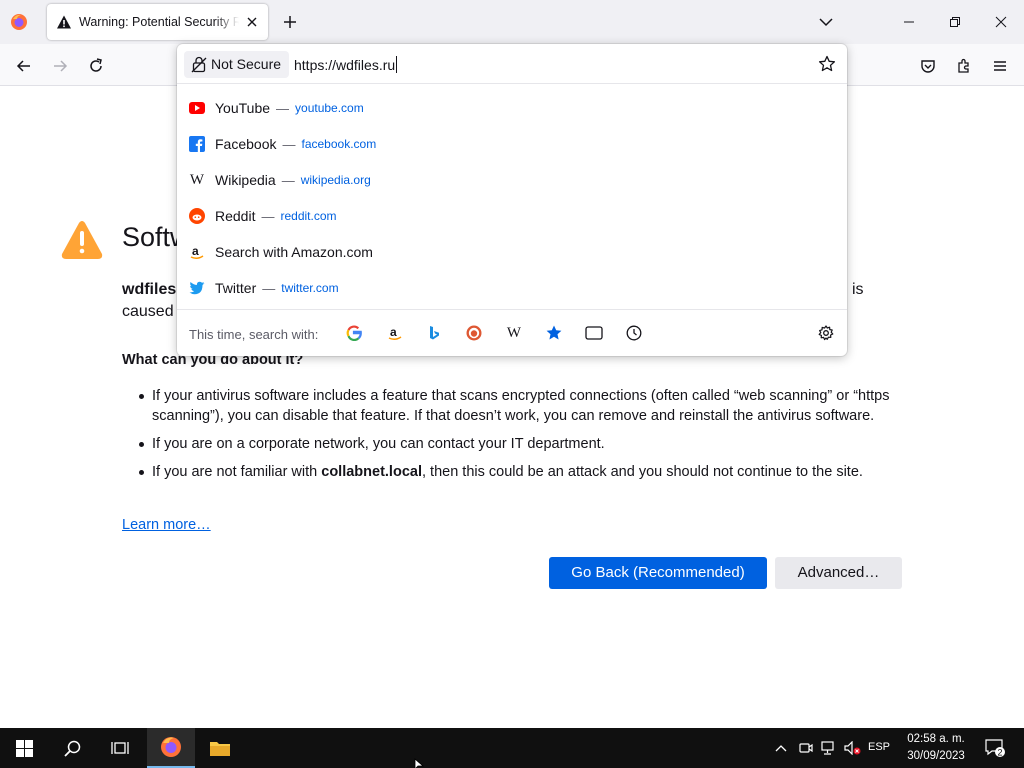  I want to click on result-row: YouTube — youtube.com, so click(512, 108).